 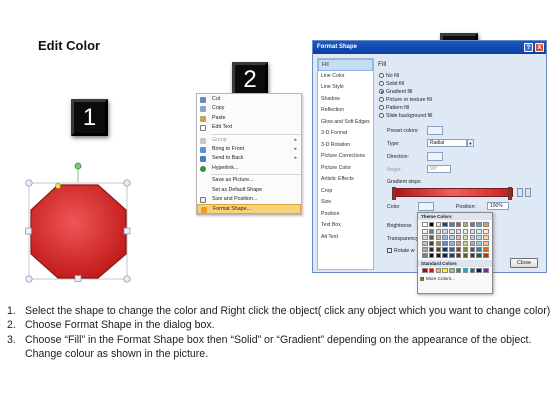 I want to click on menu-item-cut: Cut, so click(x=249, y=99).